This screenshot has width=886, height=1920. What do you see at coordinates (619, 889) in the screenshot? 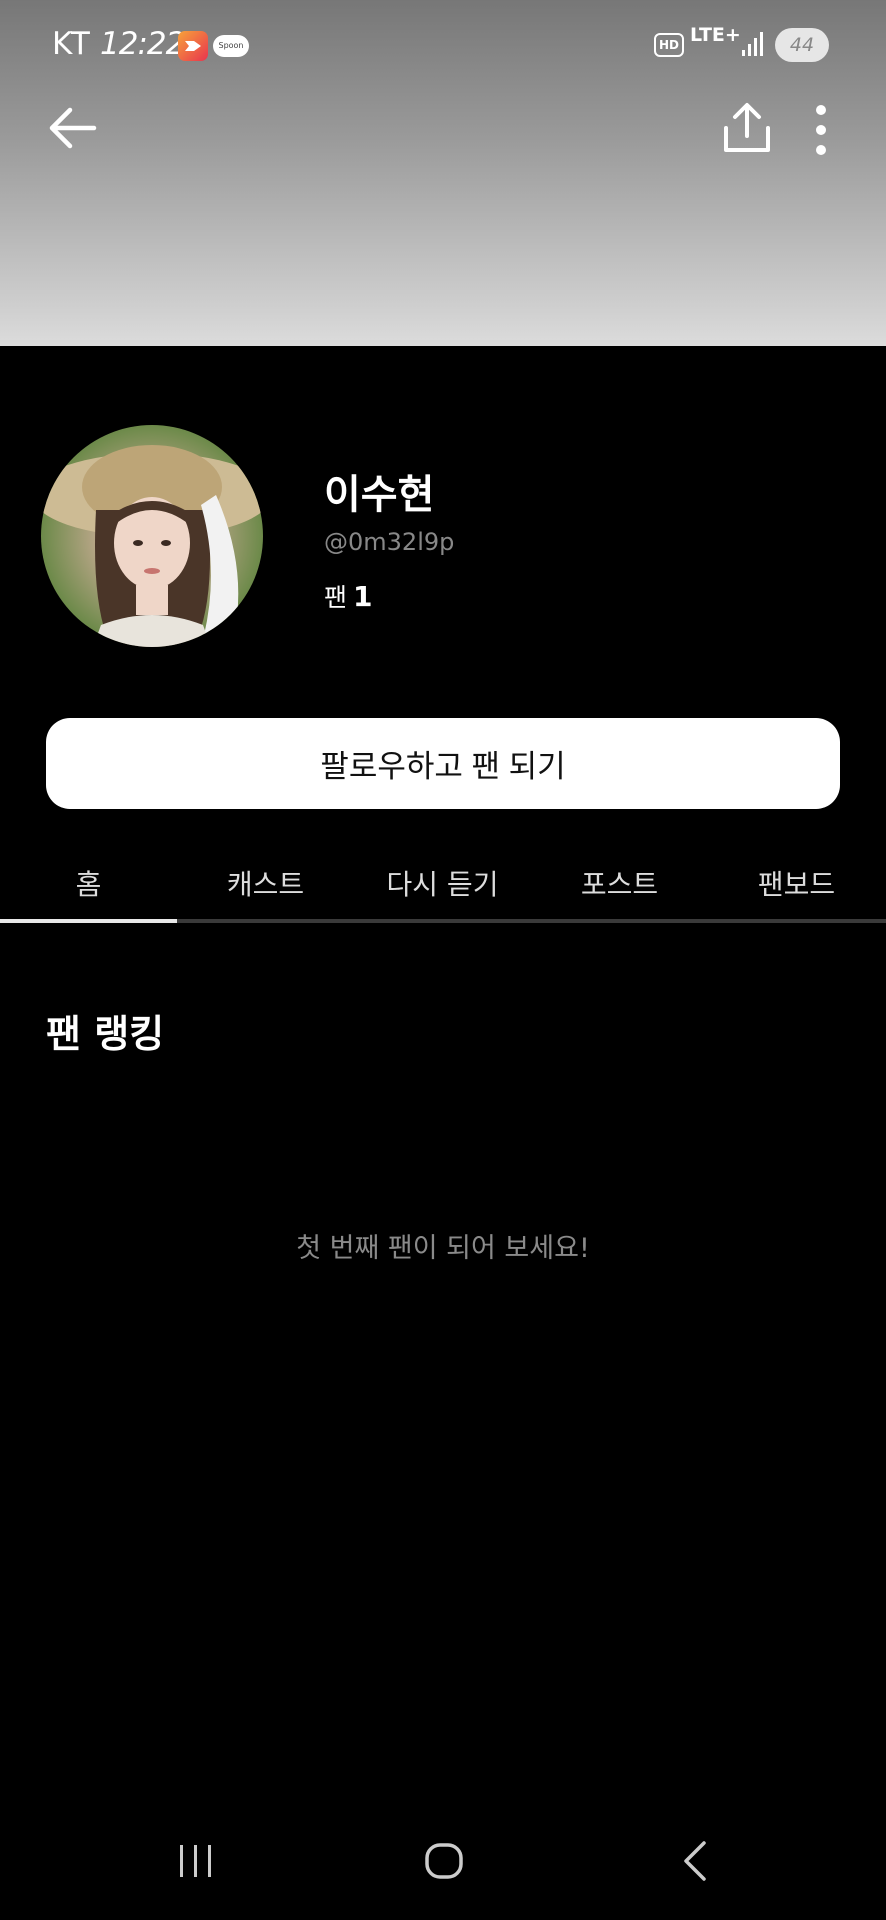
I see `tab-posts: 포스트` at bounding box center [619, 889].